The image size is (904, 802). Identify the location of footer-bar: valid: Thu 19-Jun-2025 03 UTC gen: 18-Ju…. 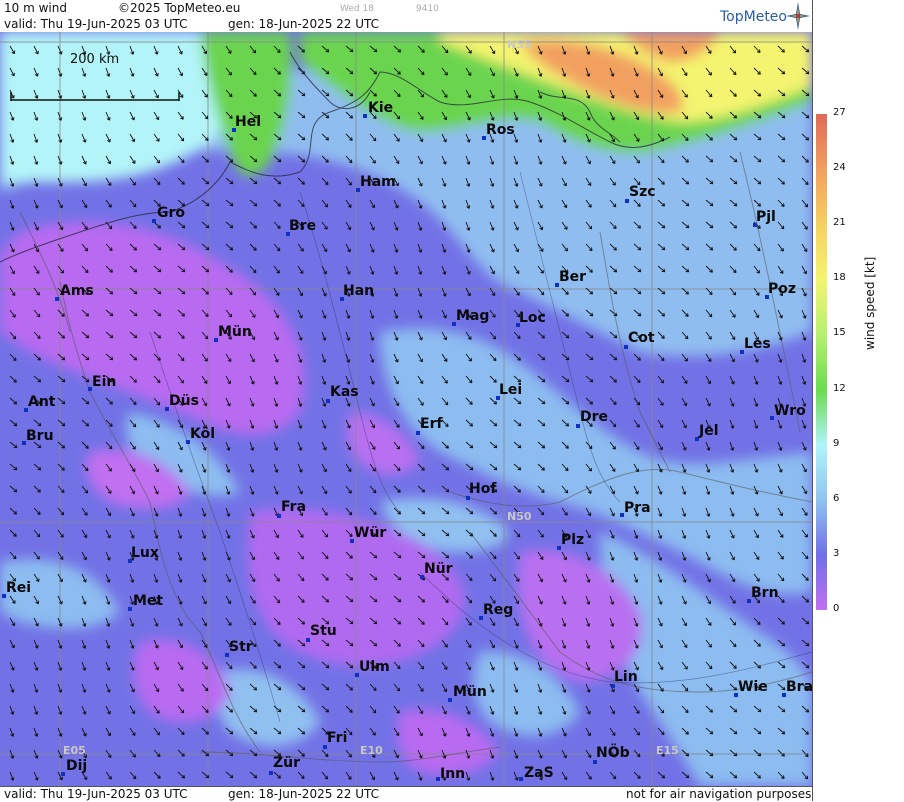
(406, 794).